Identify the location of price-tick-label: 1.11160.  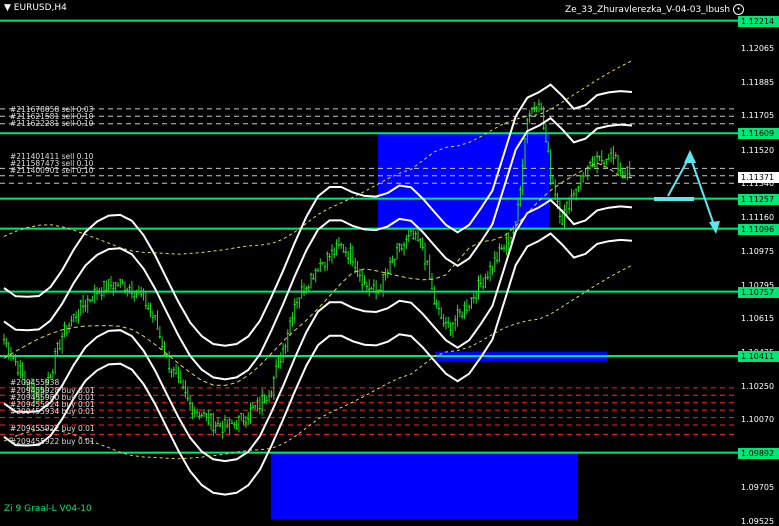
(758, 217).